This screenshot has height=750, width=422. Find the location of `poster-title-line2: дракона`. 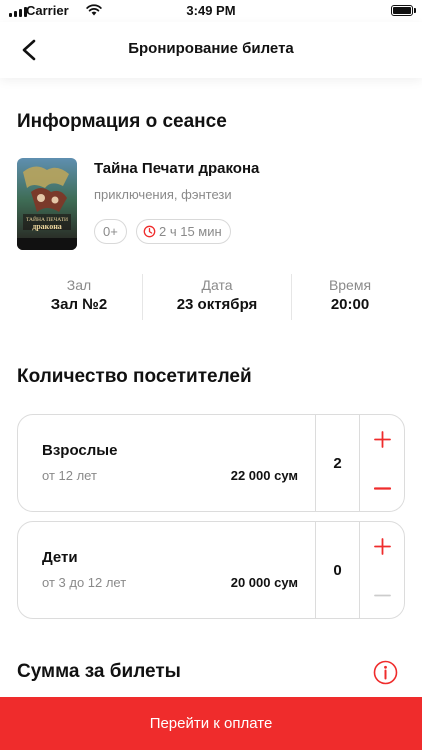

poster-title-line2: дракона is located at coordinates (47, 226).